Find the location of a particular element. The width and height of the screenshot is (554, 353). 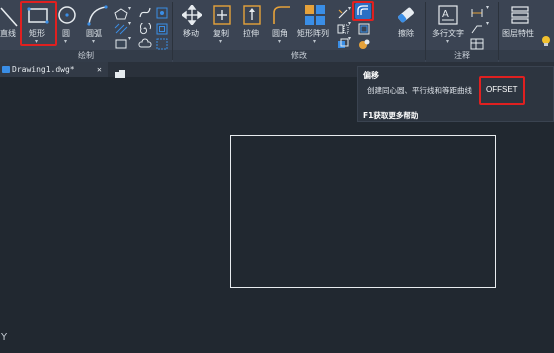

polygon-icon is located at coordinates (121, 14).